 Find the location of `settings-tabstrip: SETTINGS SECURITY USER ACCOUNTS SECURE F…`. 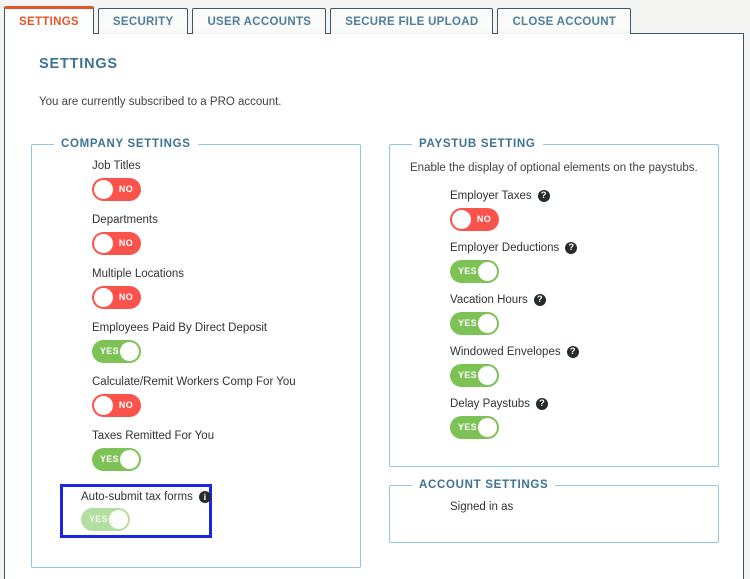

settings-tabstrip: SETTINGS SECURITY USER ACCOUNTS SECURE F… is located at coordinates (316, 20).